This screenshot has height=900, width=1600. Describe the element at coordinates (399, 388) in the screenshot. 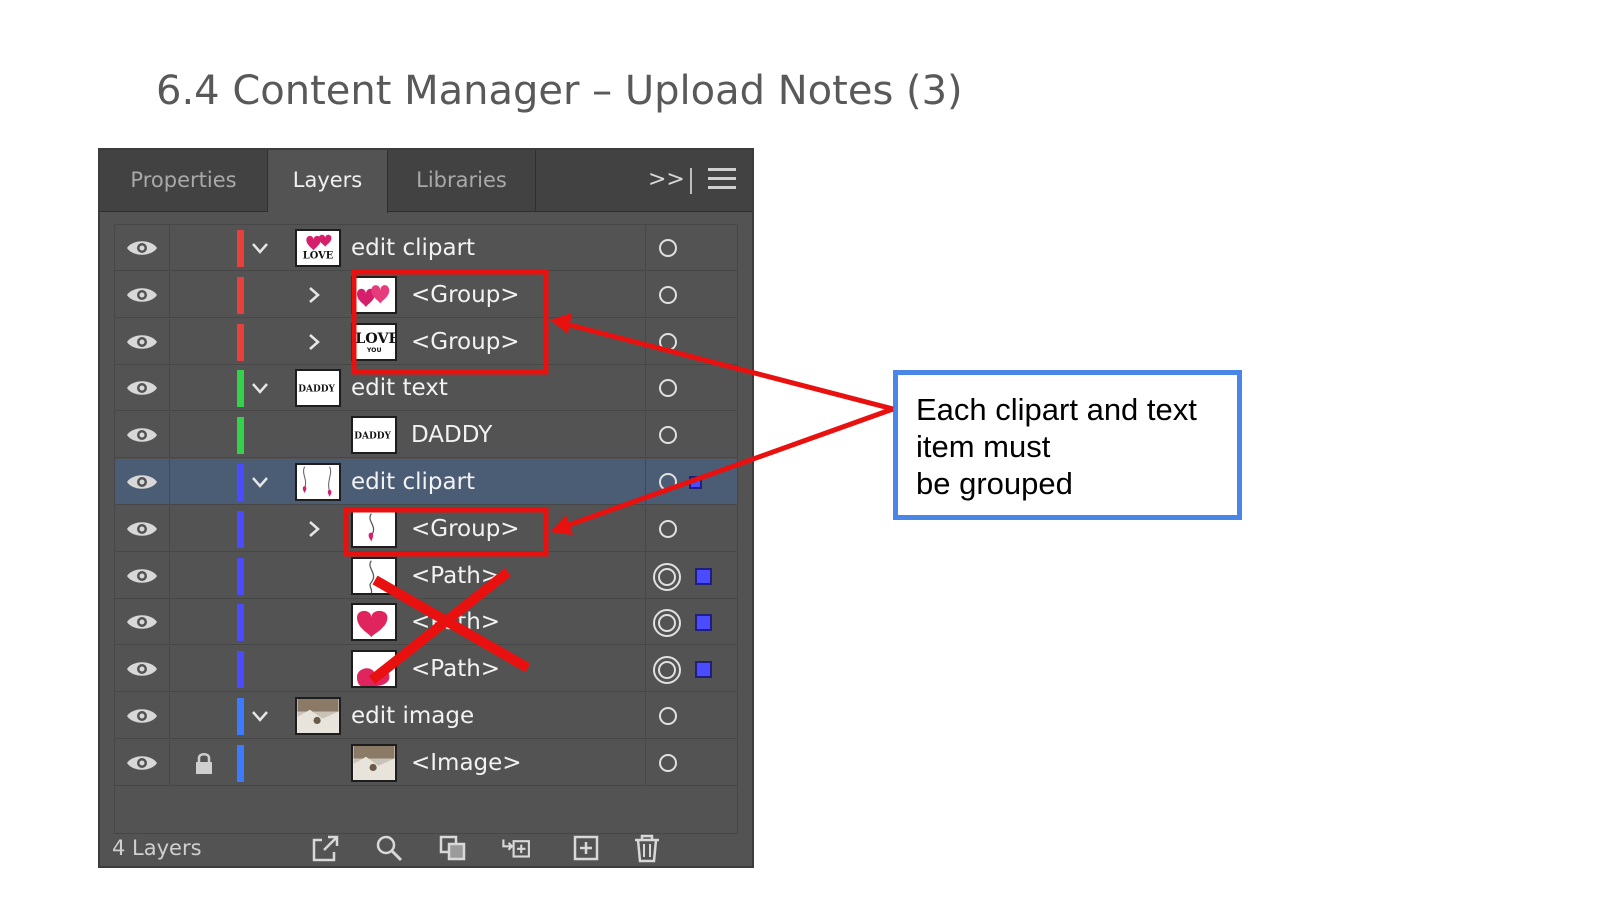

I see `layer-label: edit text` at that location.